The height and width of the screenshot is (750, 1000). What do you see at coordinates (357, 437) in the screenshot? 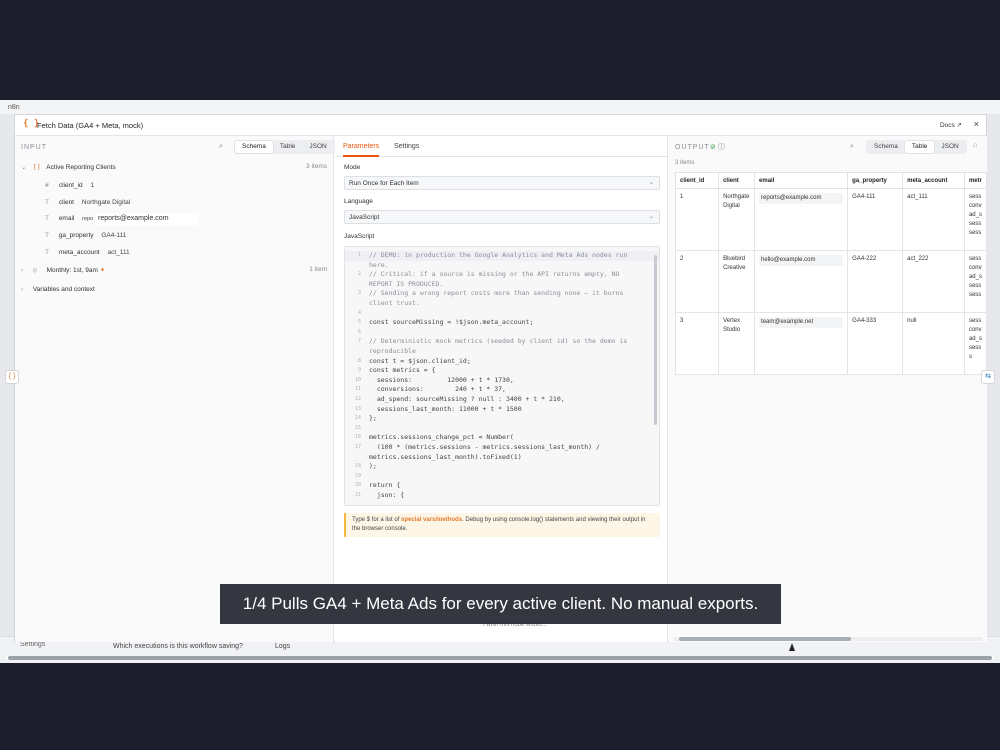
I see `line-number: 16` at bounding box center [357, 437].